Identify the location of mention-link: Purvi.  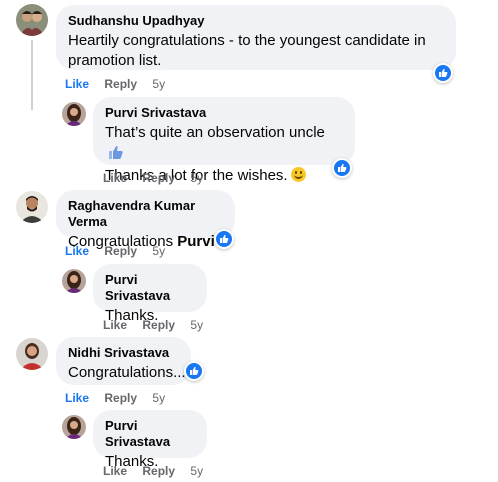
(196, 241).